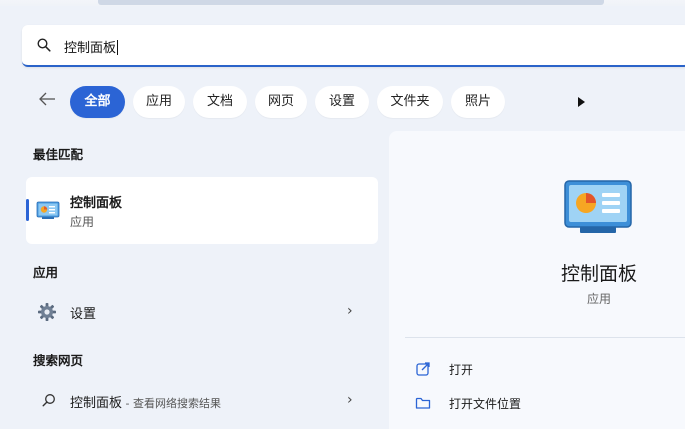  What do you see at coordinates (351, 2) in the screenshot?
I see `window-edge` at bounding box center [351, 2].